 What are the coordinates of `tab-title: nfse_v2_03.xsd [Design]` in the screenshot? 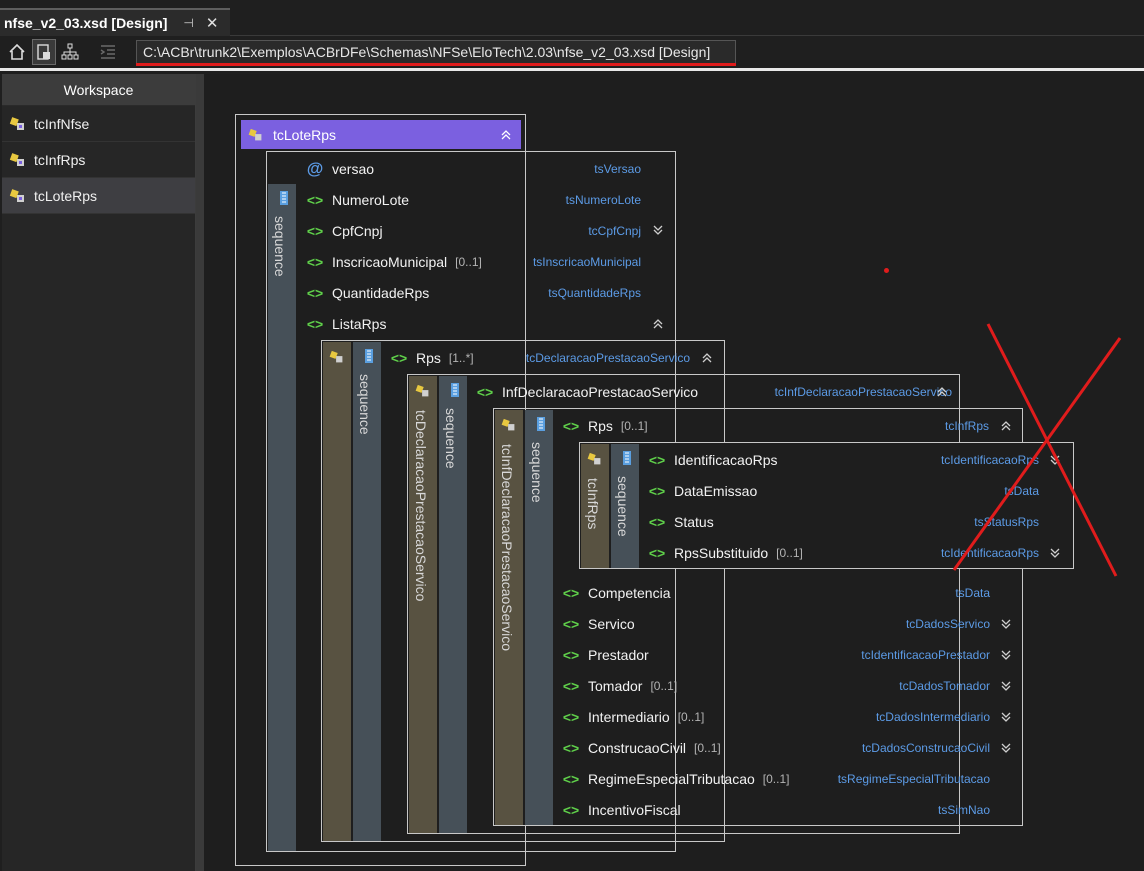 It's located at (86, 23).